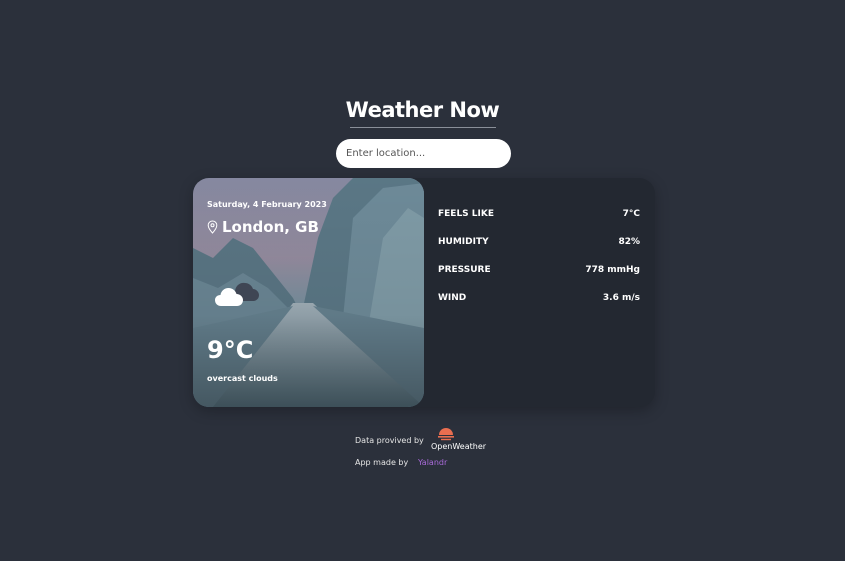  What do you see at coordinates (612, 270) in the screenshot?
I see `stat-value: 778 mmHg` at bounding box center [612, 270].